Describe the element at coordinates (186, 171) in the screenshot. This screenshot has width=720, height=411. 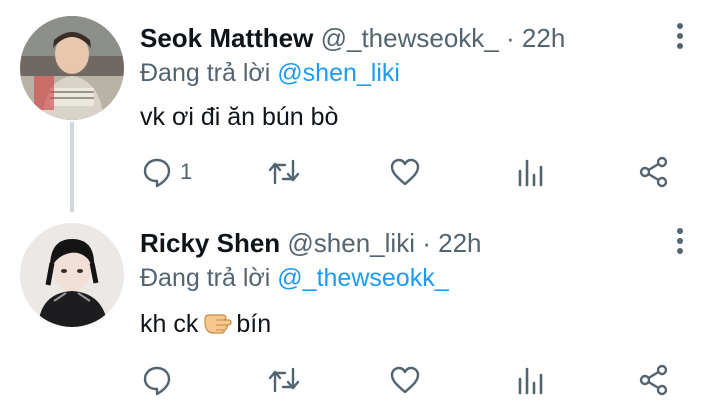
I see `reply-count: 1` at that location.